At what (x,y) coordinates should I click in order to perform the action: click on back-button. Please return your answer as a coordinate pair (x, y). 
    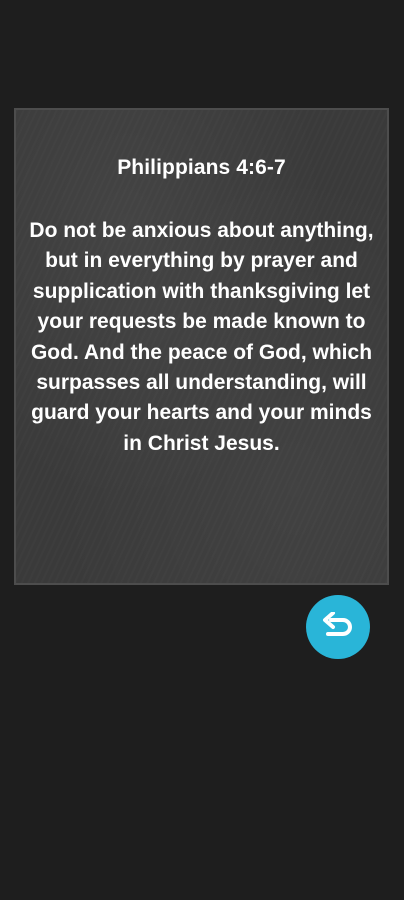
    Looking at the image, I should click on (338, 627).